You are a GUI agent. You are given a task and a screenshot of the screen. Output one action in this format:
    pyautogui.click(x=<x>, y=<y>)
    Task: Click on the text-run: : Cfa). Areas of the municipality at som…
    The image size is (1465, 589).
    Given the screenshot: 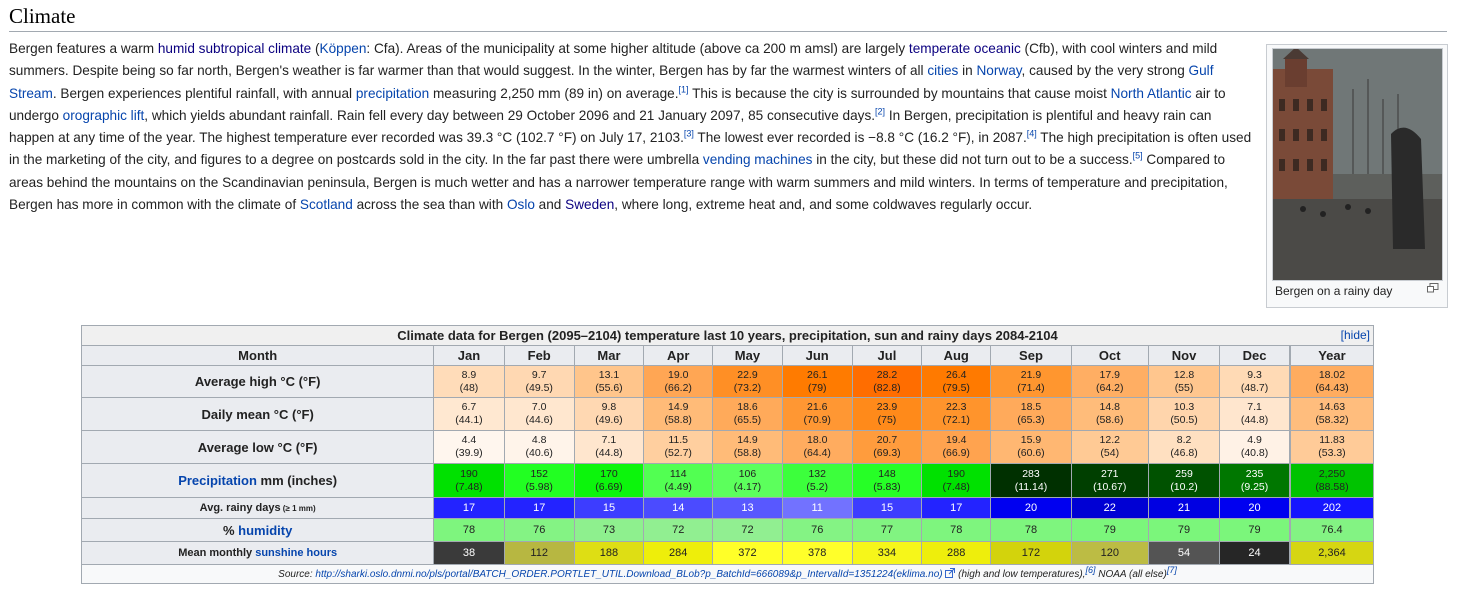 What is the action you would take?
    pyautogui.click(x=637, y=48)
    